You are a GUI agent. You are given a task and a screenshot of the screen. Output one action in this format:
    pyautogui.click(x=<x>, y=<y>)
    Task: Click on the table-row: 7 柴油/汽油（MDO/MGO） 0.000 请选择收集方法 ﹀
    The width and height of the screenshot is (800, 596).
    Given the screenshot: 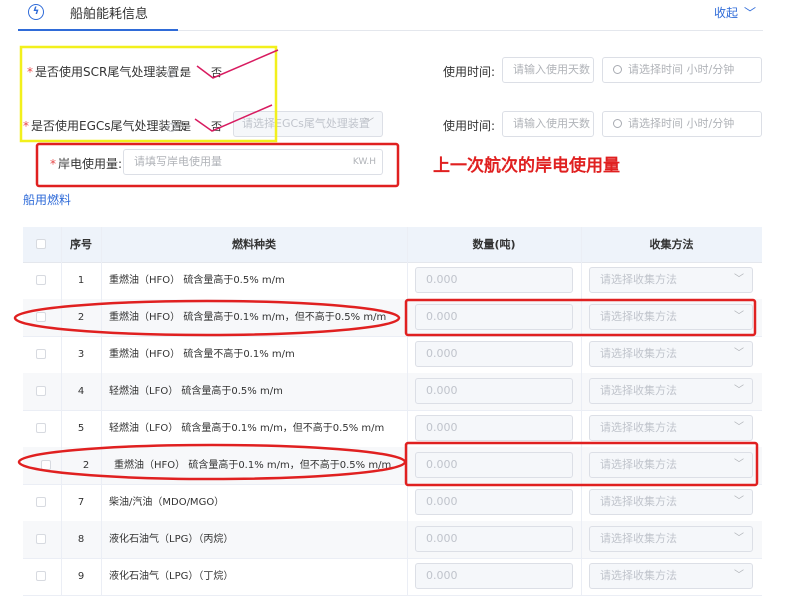 What is the action you would take?
    pyautogui.click(x=392, y=503)
    